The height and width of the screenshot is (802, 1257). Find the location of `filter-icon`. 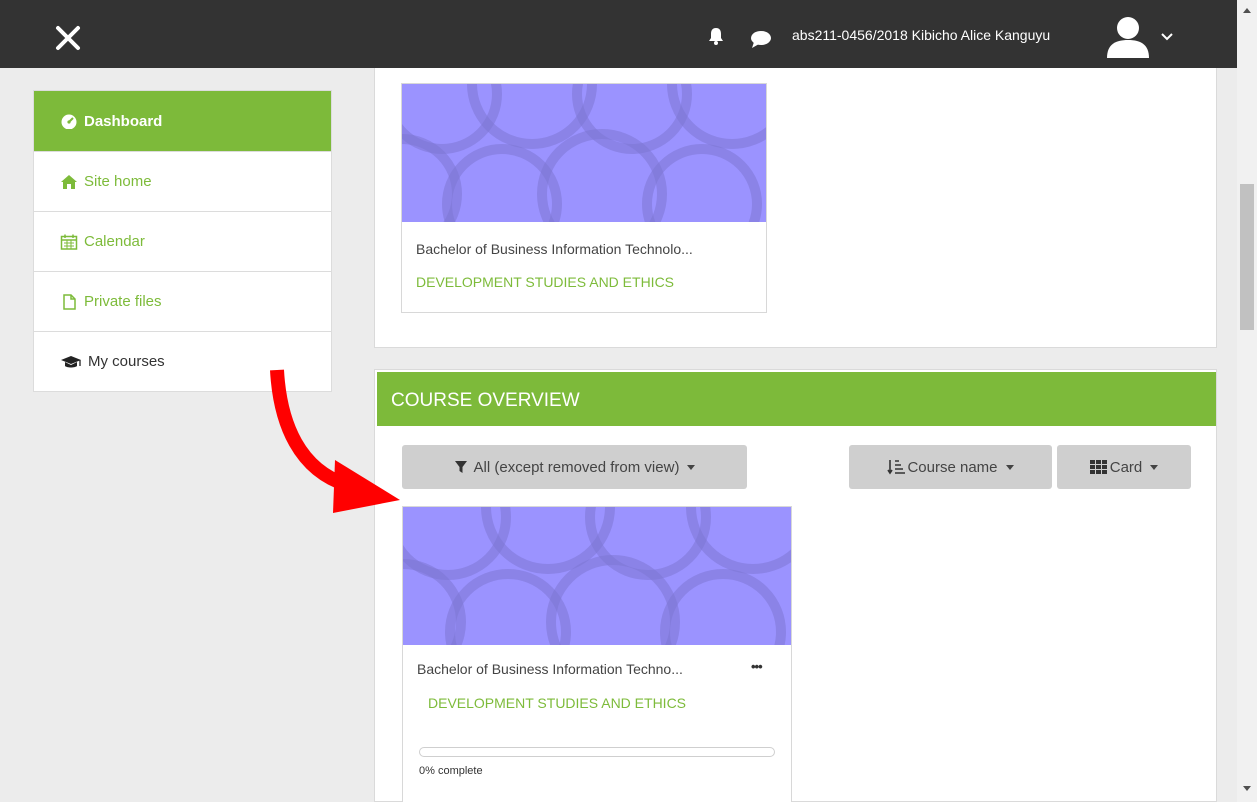

filter-icon is located at coordinates (460, 467).